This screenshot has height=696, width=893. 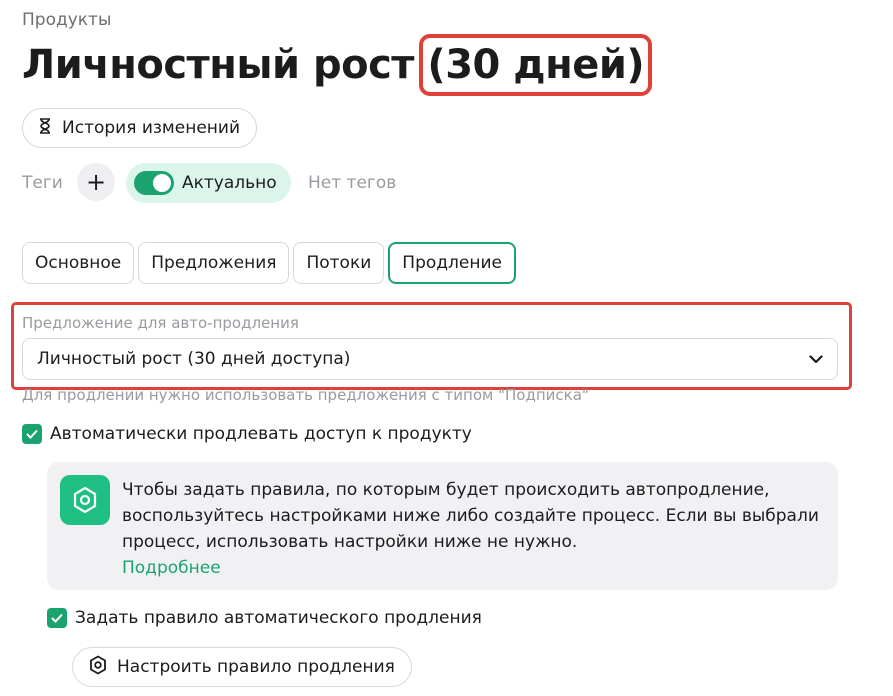 What do you see at coordinates (32, 434) in the screenshot?
I see `auto-extend-checkbox` at bounding box center [32, 434].